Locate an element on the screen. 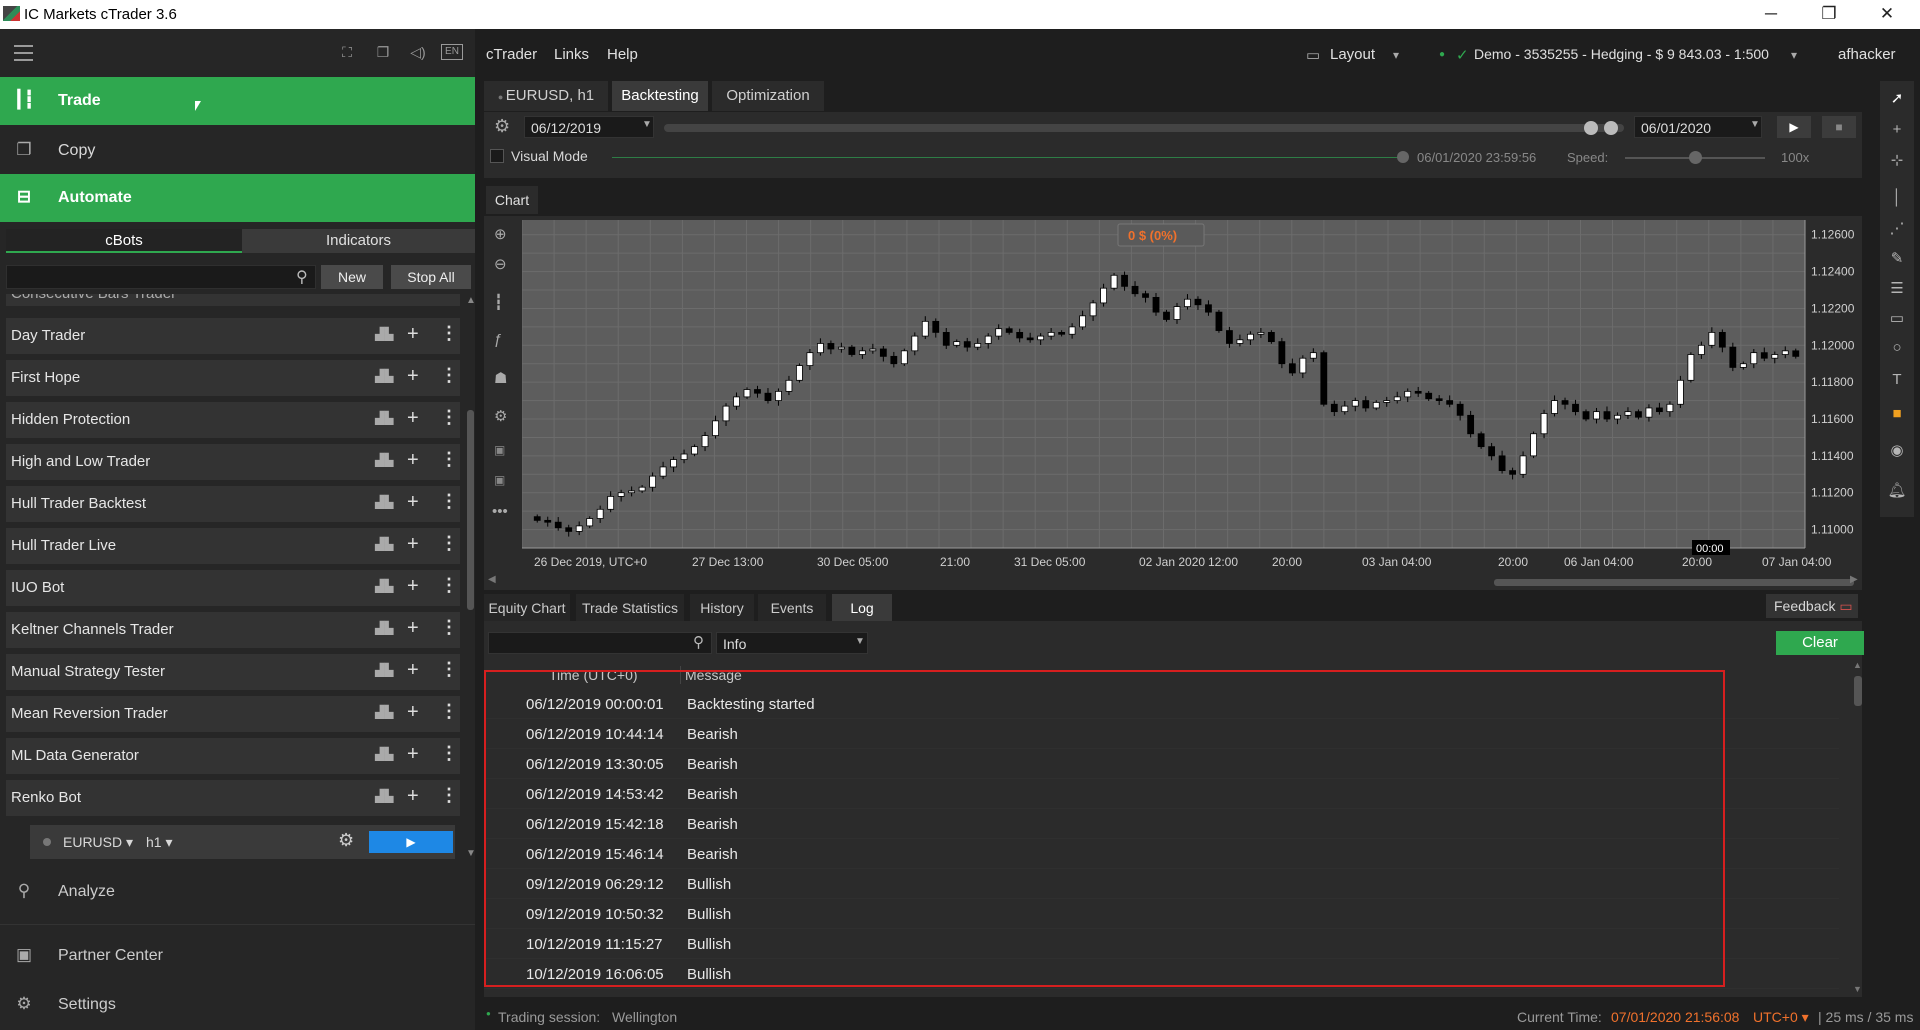 Image resolution: width=1920 pixels, height=1030 pixels. stop-all-button: Stop All is located at coordinates (431, 277).